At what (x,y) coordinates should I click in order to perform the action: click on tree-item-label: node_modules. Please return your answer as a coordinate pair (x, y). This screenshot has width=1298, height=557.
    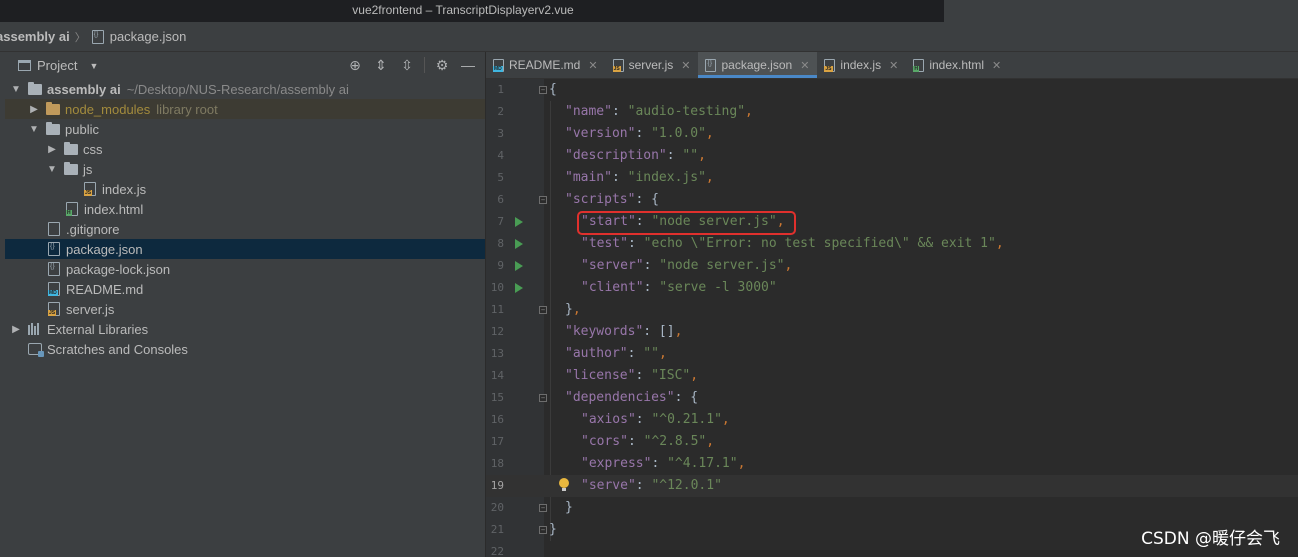
    Looking at the image, I should click on (108, 109).